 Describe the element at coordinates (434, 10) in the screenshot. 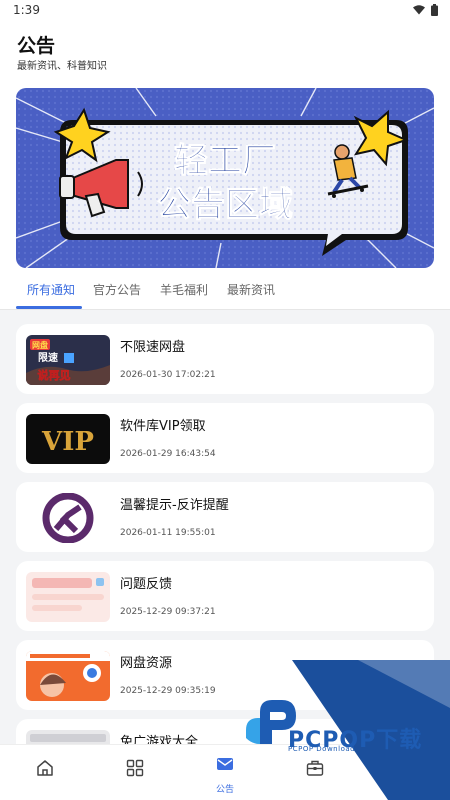

I see `battery-icon` at that location.